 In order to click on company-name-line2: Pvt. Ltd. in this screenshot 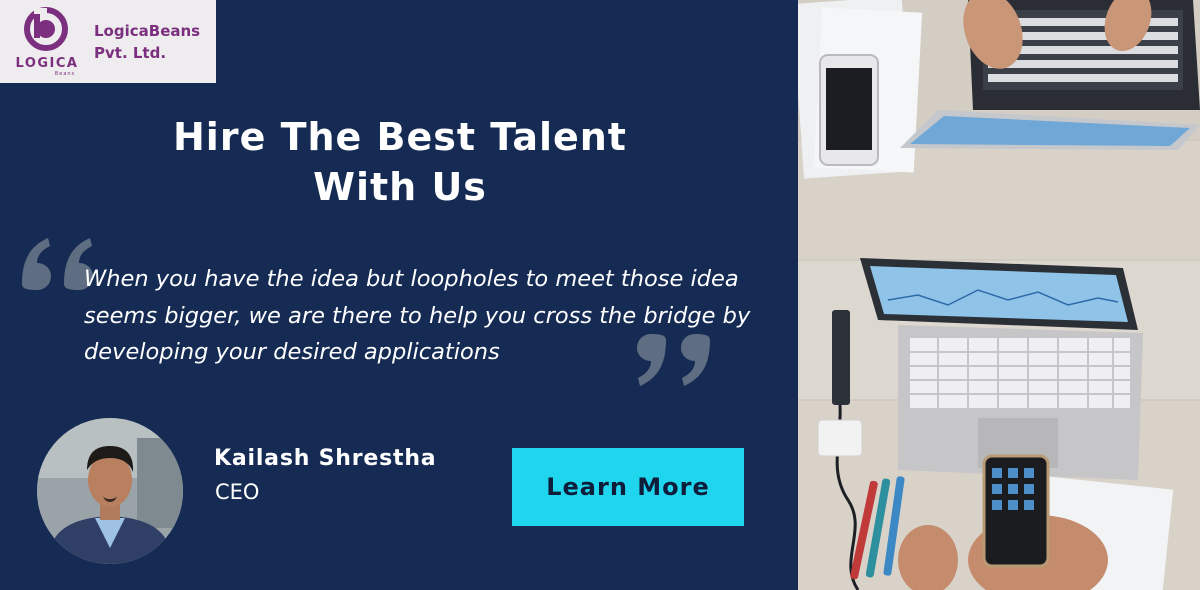, I will do `click(130, 53)`.